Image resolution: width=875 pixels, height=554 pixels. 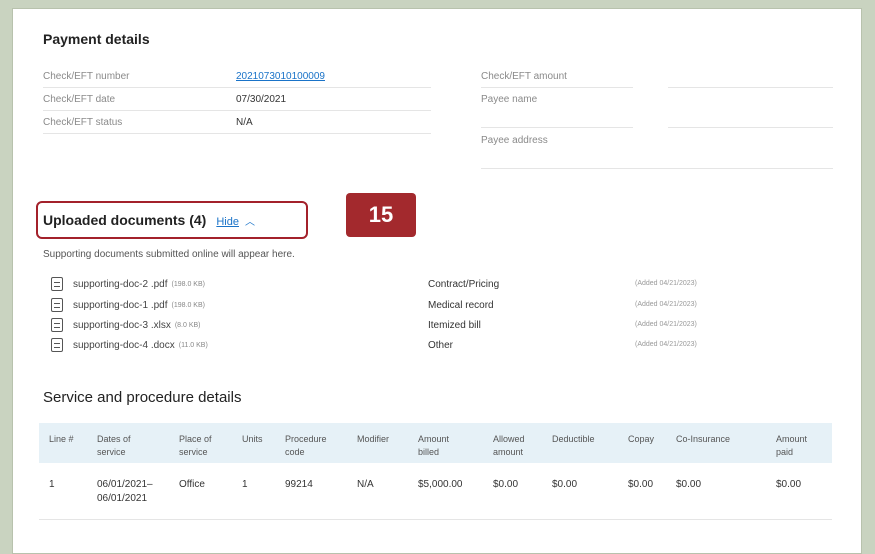 What do you see at coordinates (125, 220) in the screenshot?
I see `uploaded-documents-title: Uploaded documents (4)` at bounding box center [125, 220].